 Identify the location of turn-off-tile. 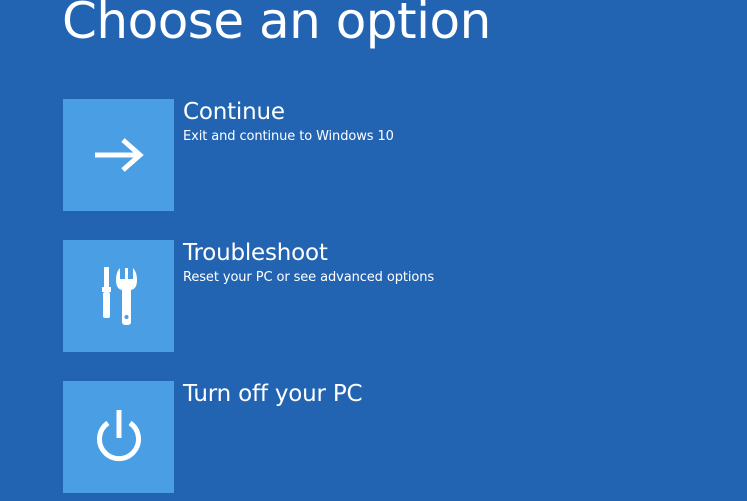
(118, 437).